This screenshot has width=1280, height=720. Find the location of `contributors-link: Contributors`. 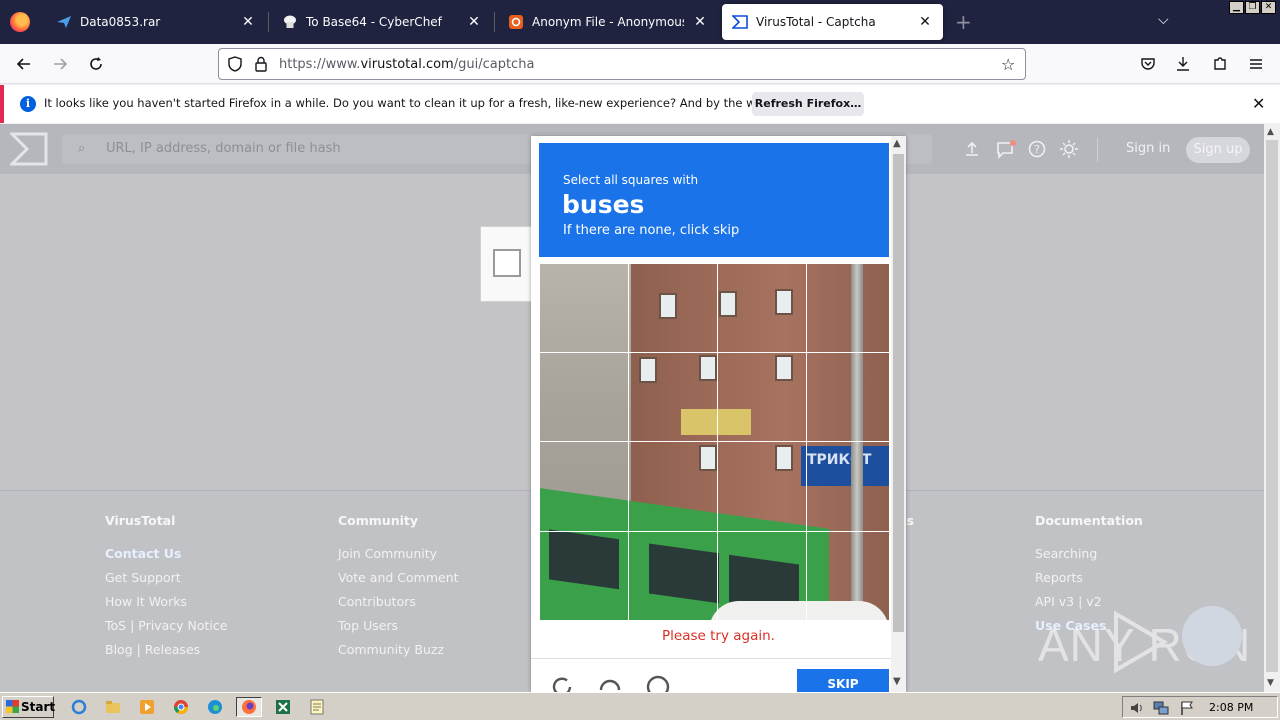

contributors-link: Contributors is located at coordinates (398, 605).